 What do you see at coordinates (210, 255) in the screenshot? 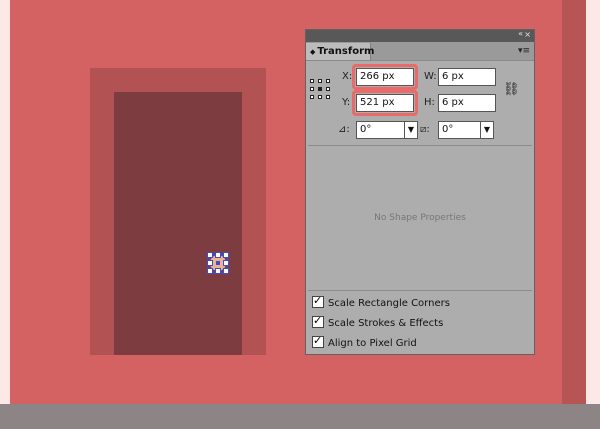
I see `resize-handle-top-left` at bounding box center [210, 255].